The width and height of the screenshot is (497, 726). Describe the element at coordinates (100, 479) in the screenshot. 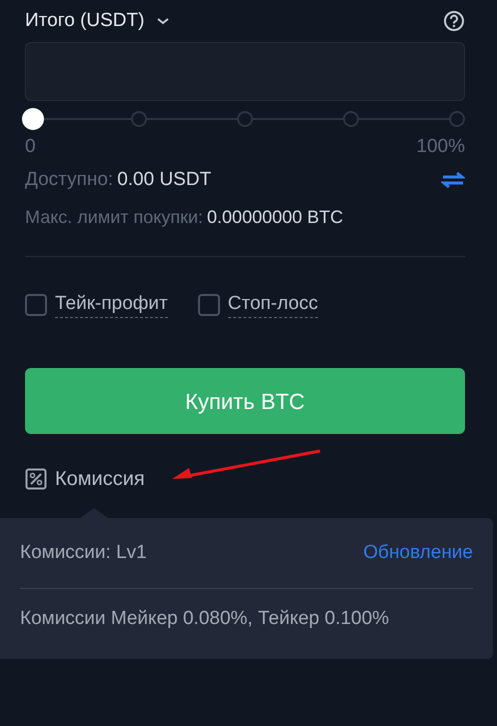

I see `fee-label: Комиссия` at that location.